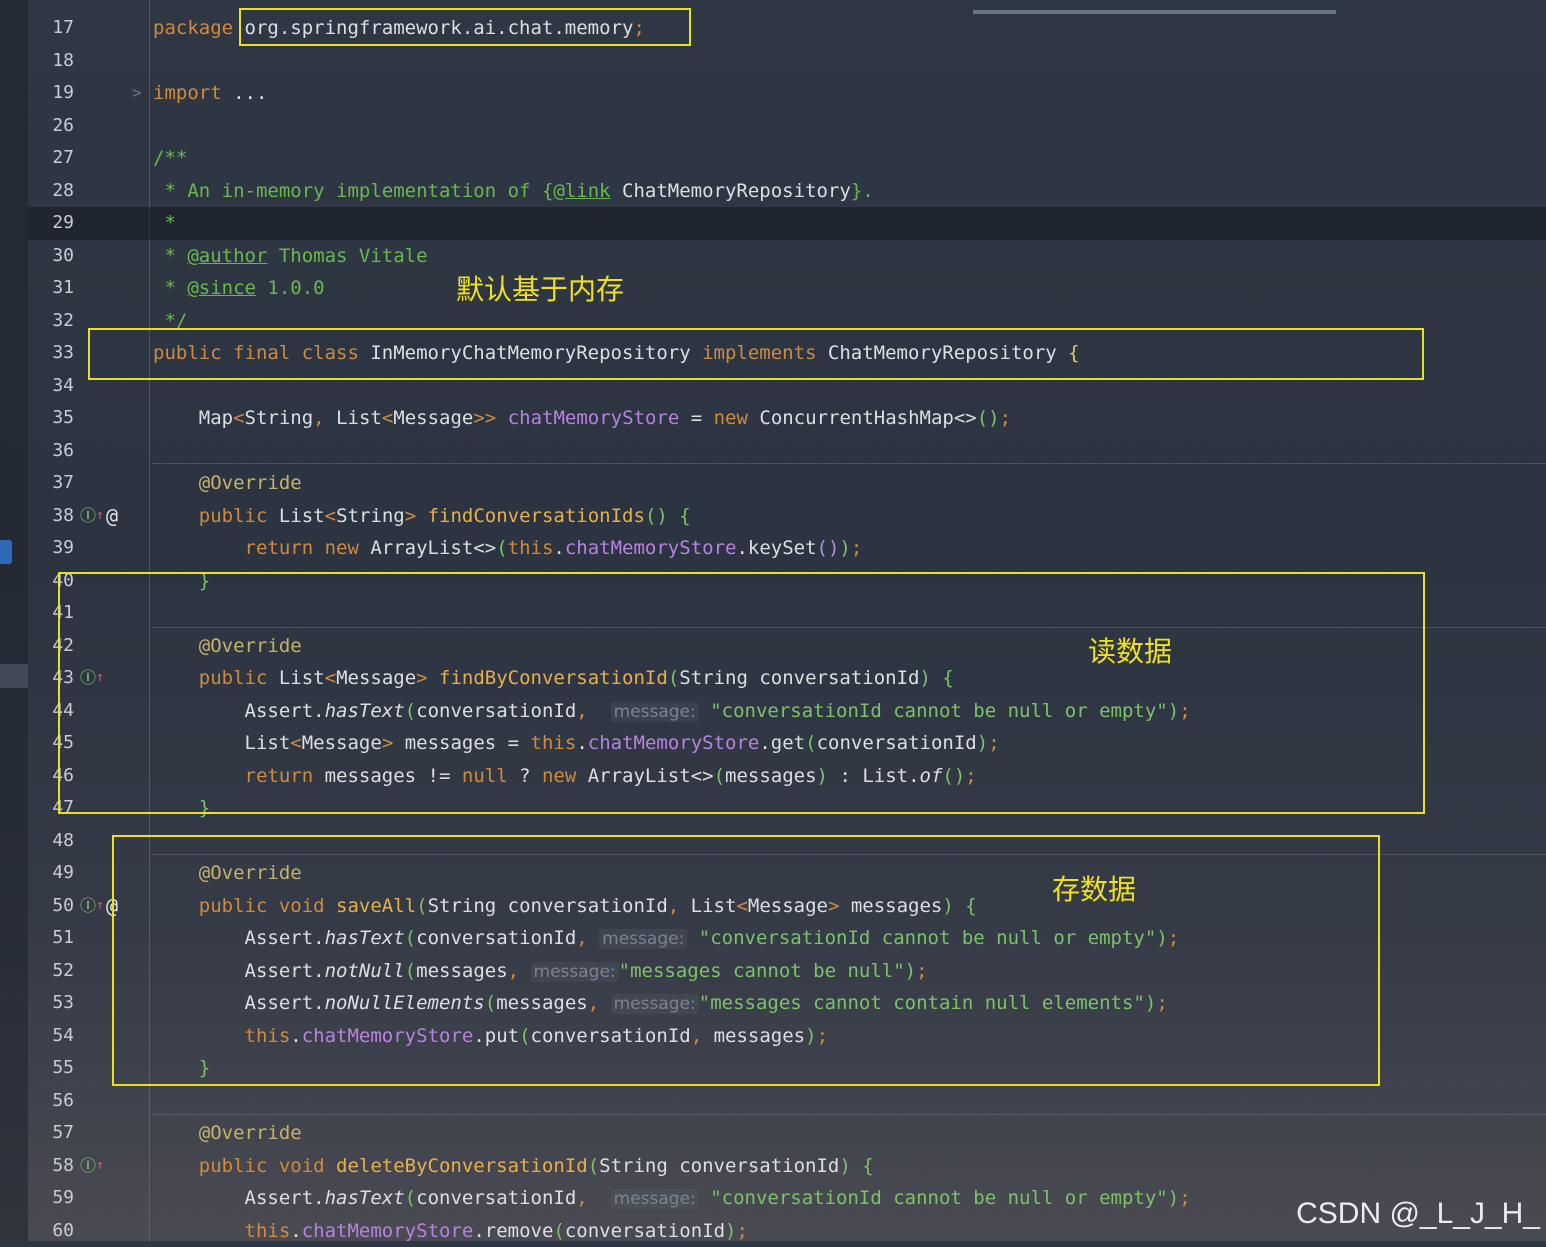  What do you see at coordinates (170, 158) in the screenshot?
I see `code-text: /**` at bounding box center [170, 158].